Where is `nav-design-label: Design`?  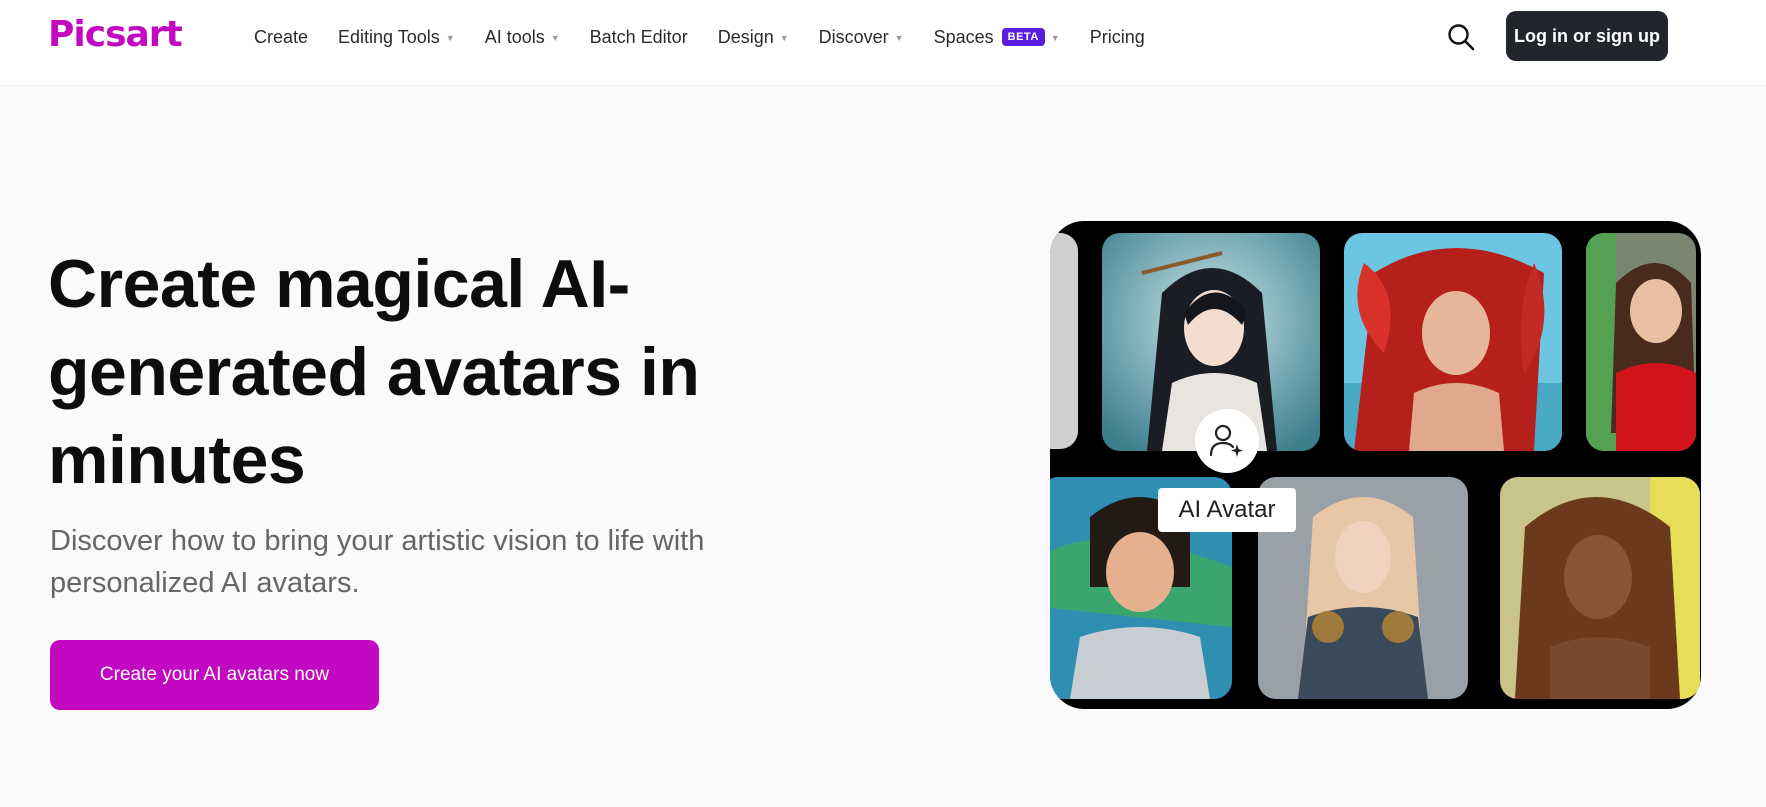
nav-design-label: Design is located at coordinates (745, 36).